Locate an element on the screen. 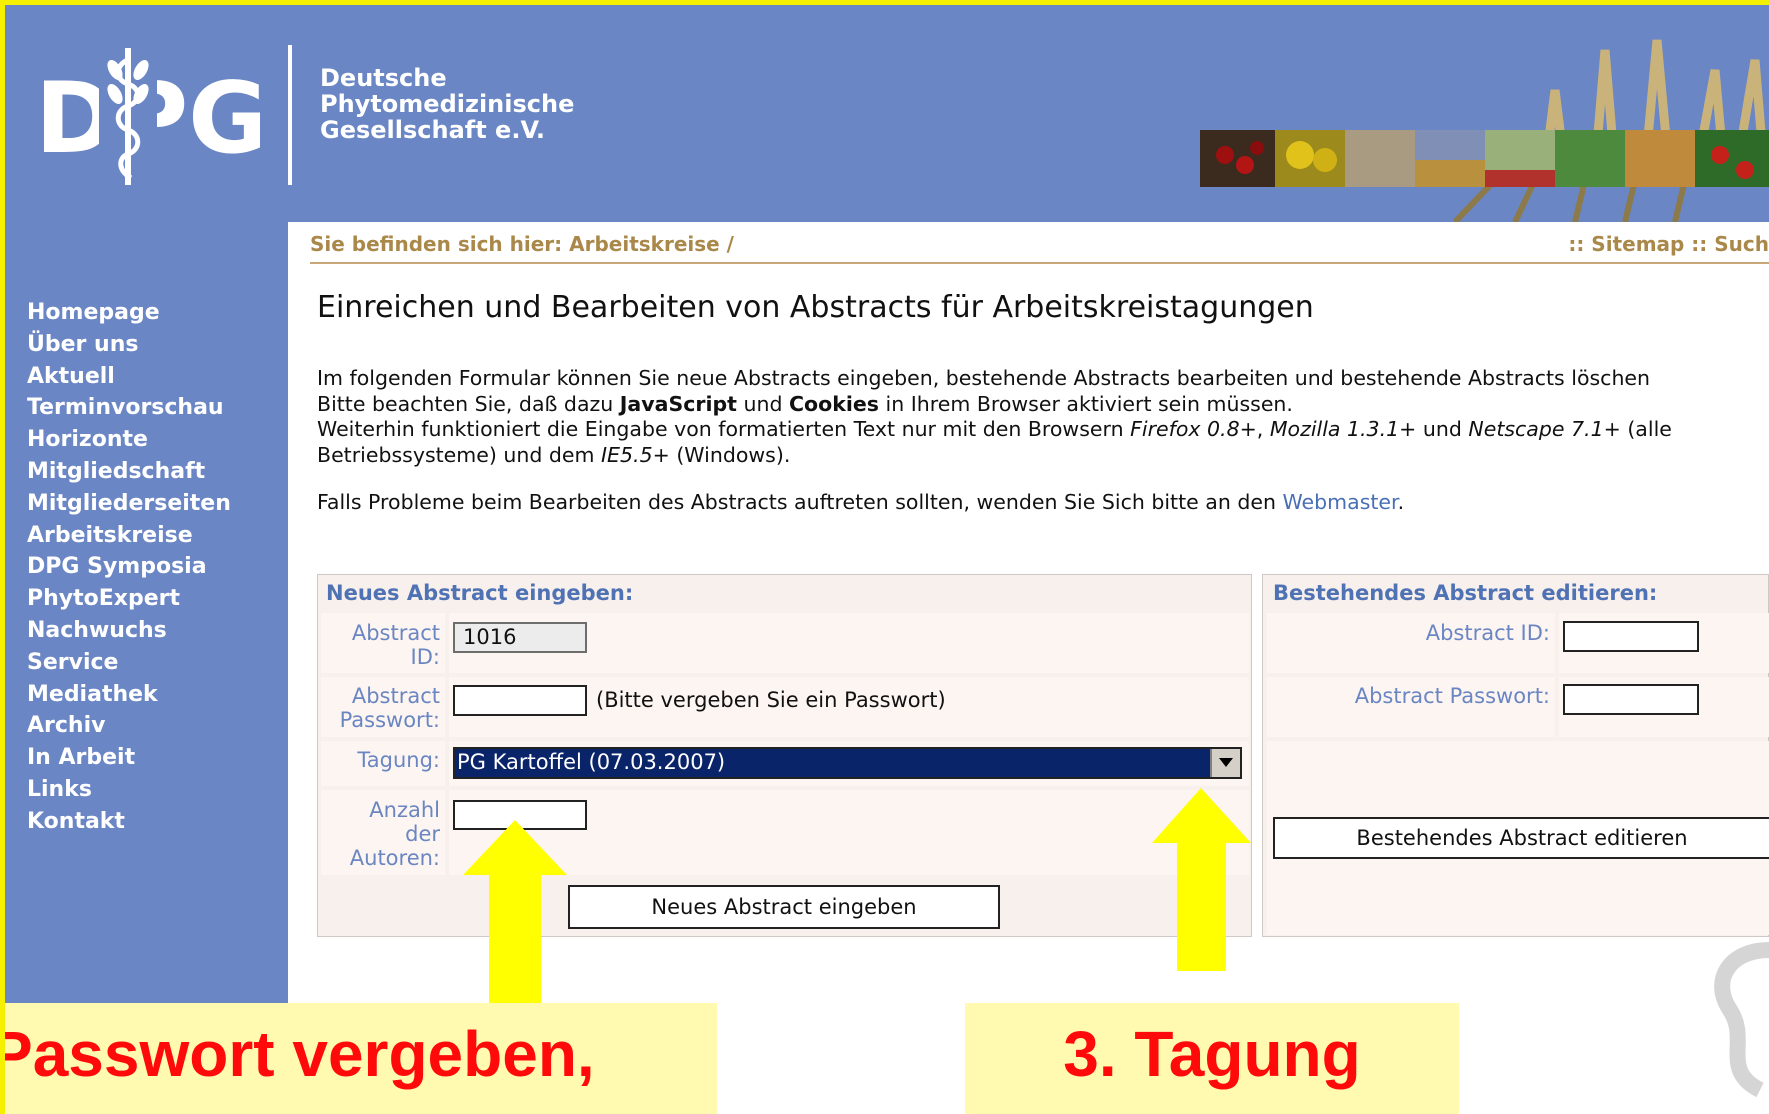 The image size is (1769, 1114). chevron-down-icon is located at coordinates (1226, 762).